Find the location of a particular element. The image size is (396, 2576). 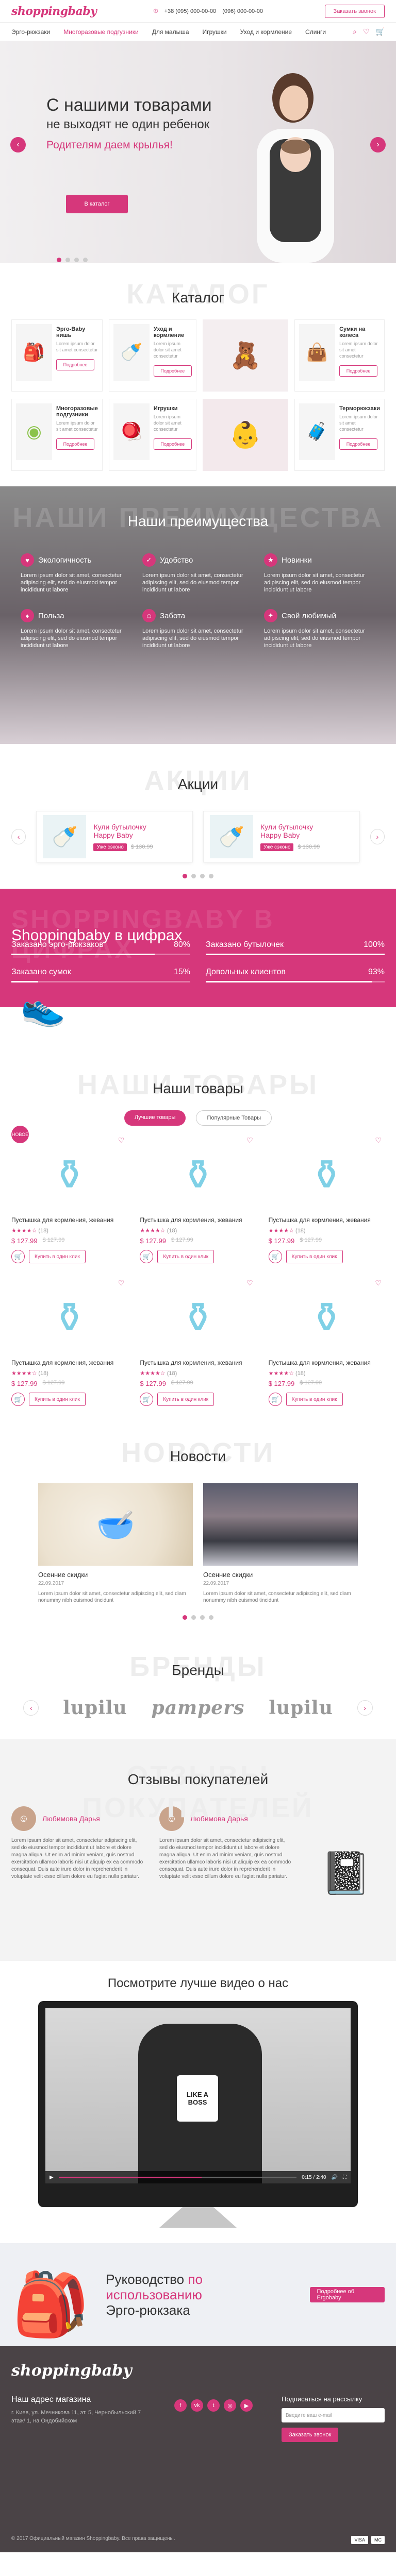

actions-next-icon: › is located at coordinates (377, 837).